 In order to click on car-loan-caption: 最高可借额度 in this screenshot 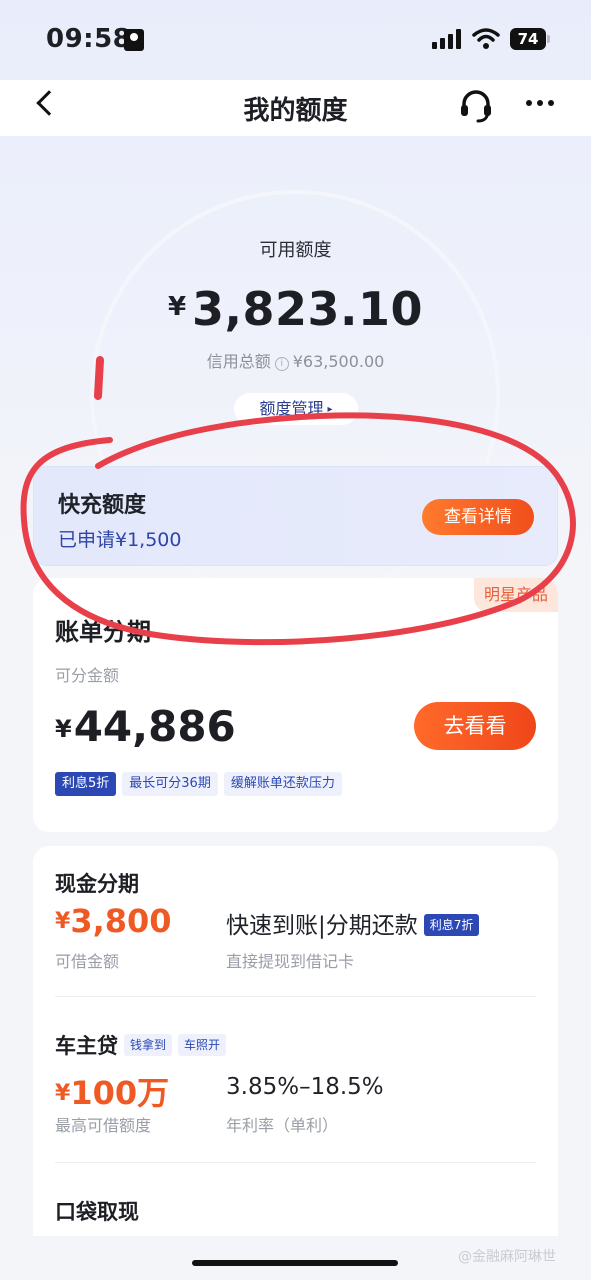, I will do `click(103, 1125)`.